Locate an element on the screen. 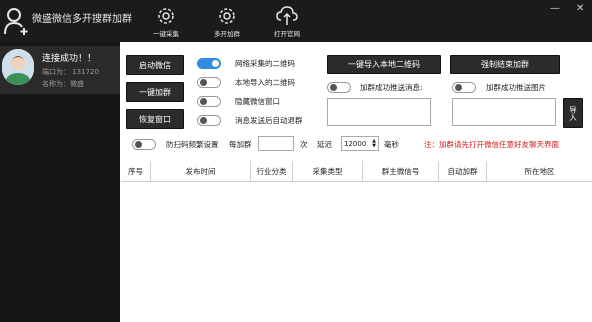  import-image-label: 导入 is located at coordinates (573, 113).